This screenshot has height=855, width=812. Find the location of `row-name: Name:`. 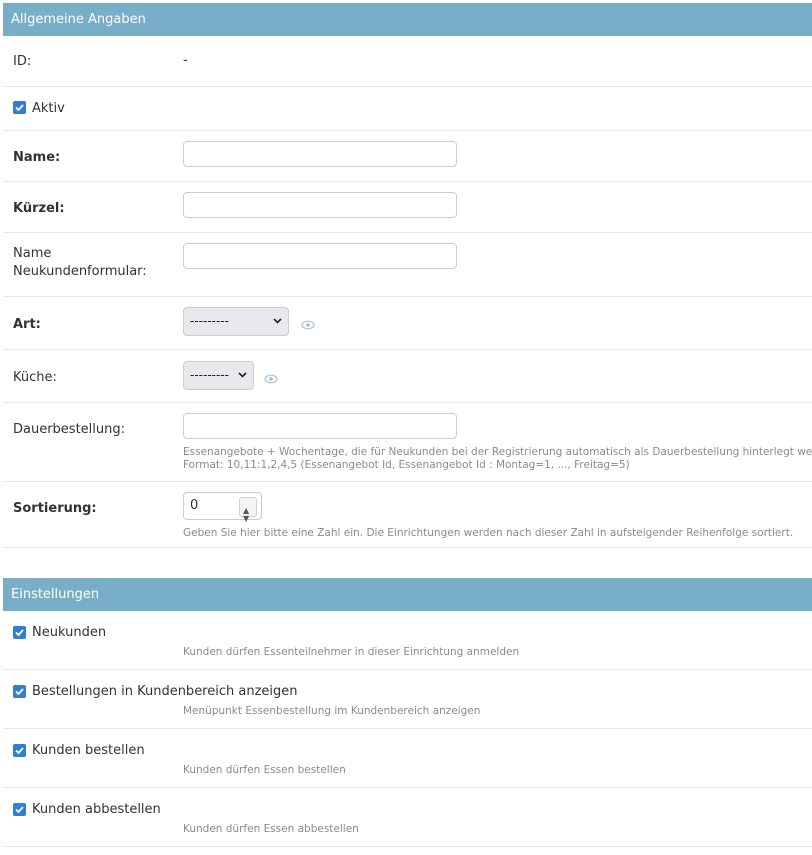

row-name: Name: is located at coordinates (407, 156).